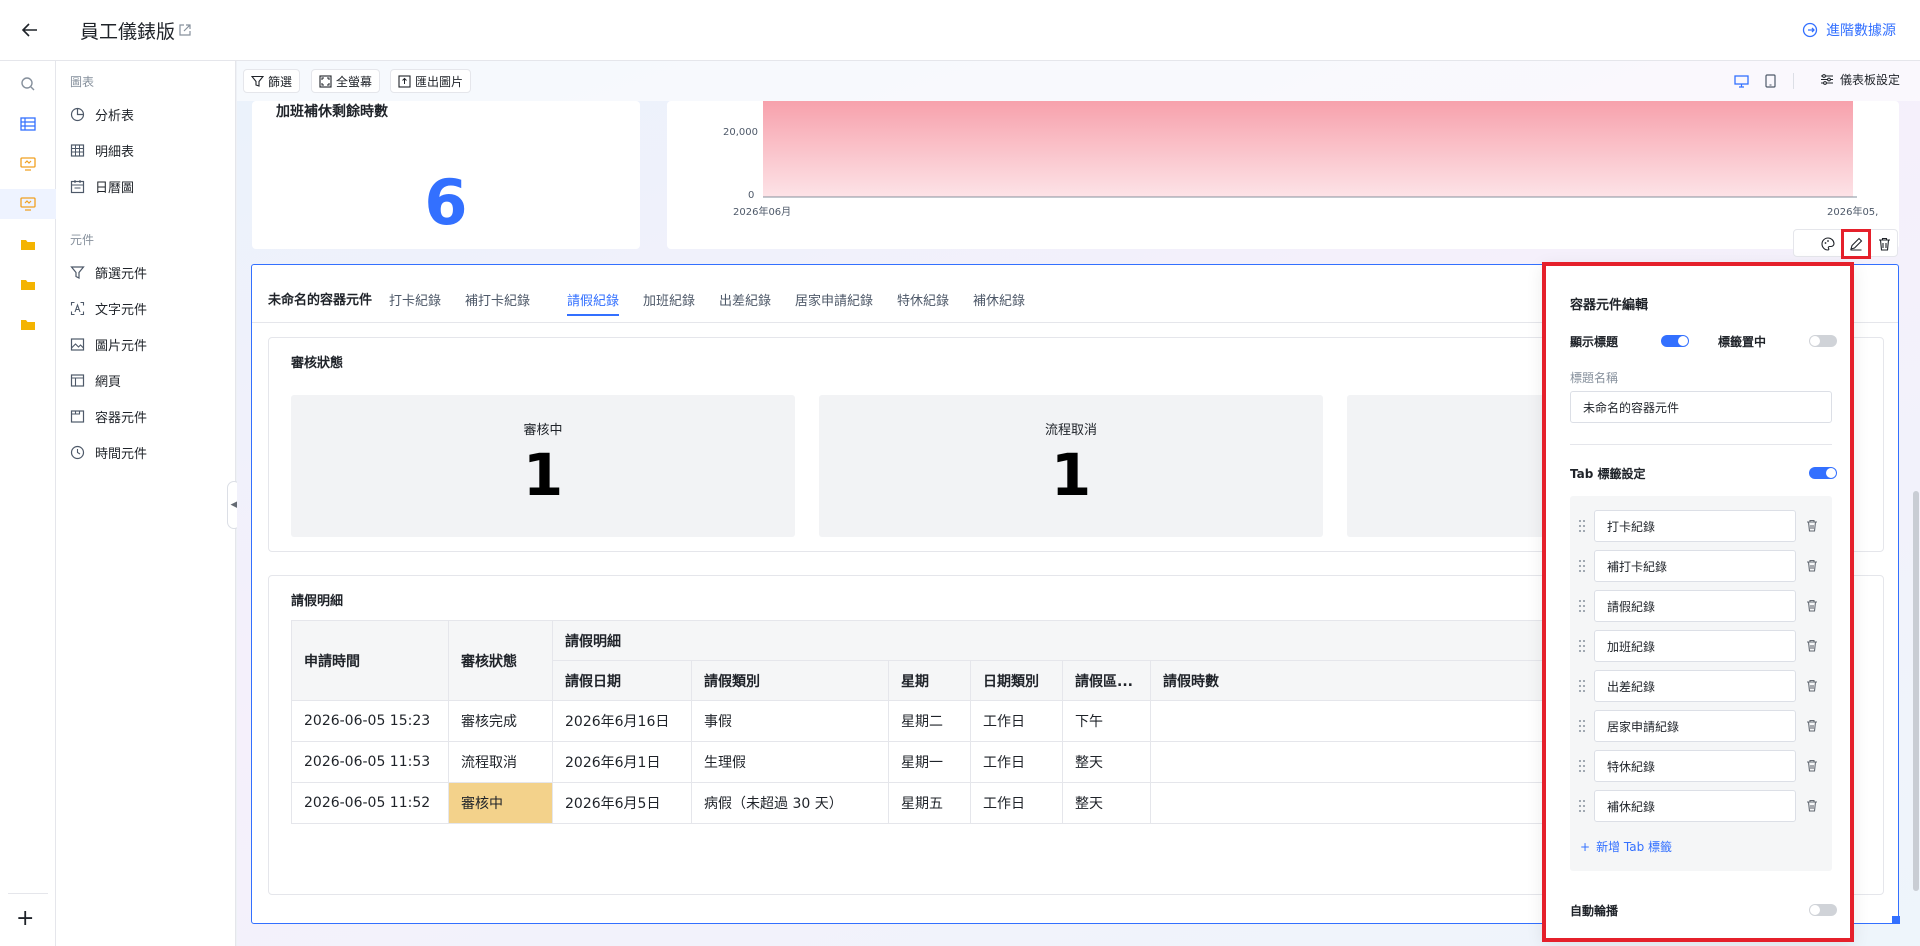  Describe the element at coordinates (669, 299) in the screenshot. I see `tab-overtime: 加班紀錄` at that location.